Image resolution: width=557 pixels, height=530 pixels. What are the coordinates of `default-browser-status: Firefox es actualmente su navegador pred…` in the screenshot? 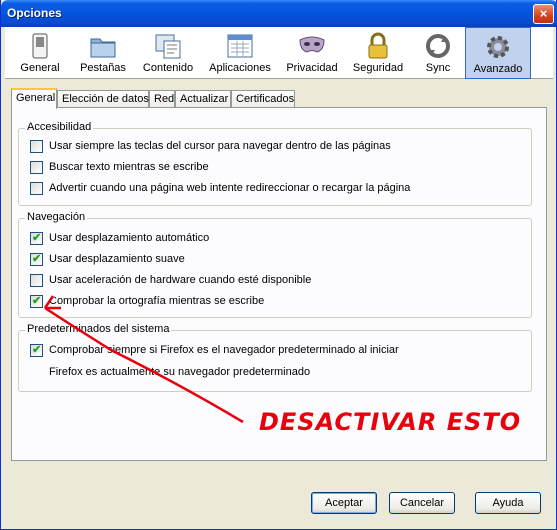 It's located at (180, 372).